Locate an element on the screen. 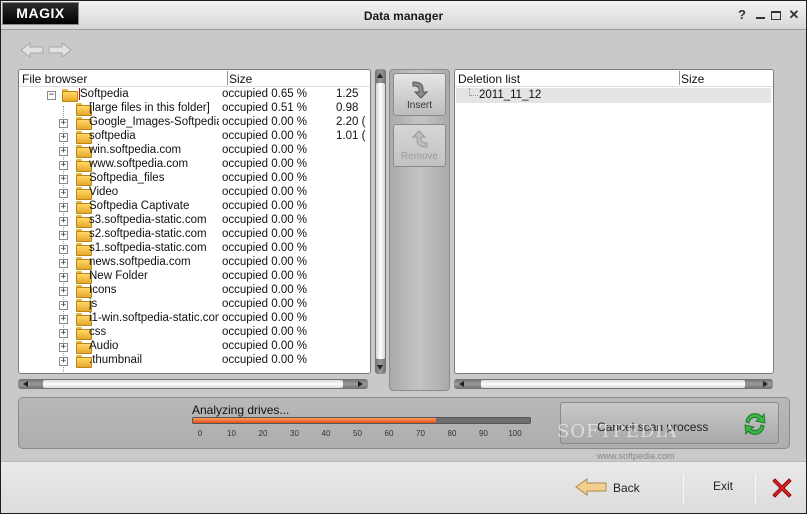 The width and height of the screenshot is (807, 514). tree-row: + Video occupied 0.00 % is located at coordinates (194, 193).